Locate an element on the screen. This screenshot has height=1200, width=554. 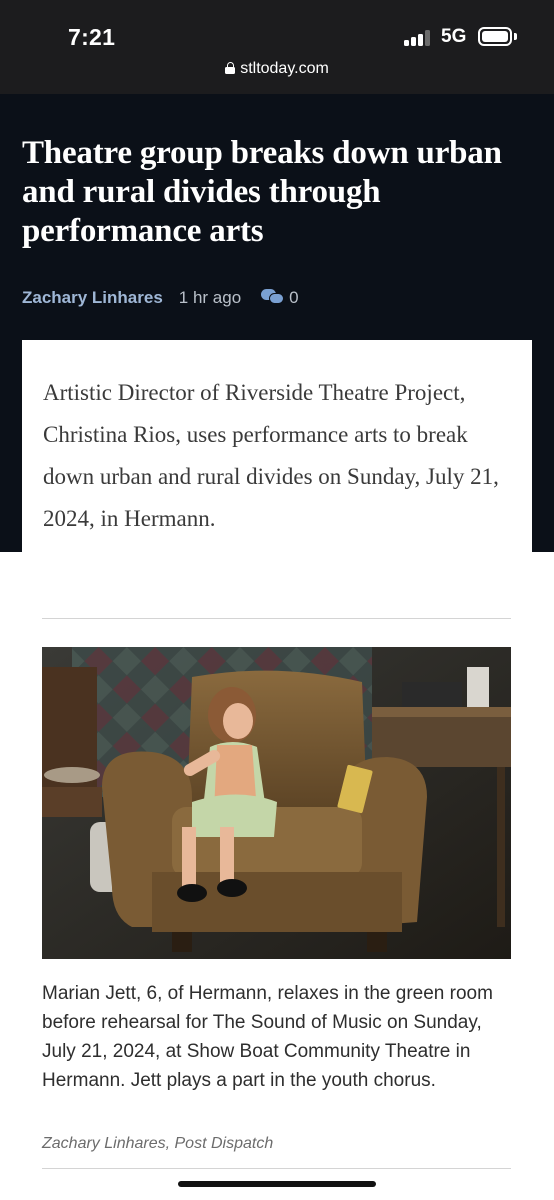
divider-bottom is located at coordinates (276, 1168).